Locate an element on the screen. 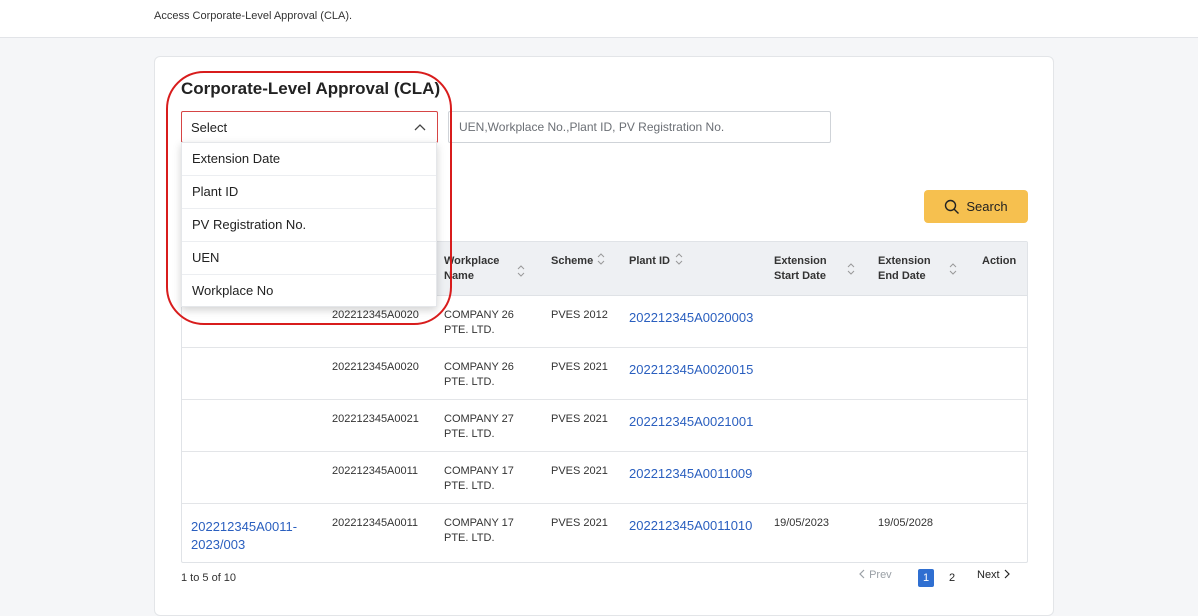 This screenshot has width=1198, height=616. dropdown-option-uen: UEN is located at coordinates (309, 258).